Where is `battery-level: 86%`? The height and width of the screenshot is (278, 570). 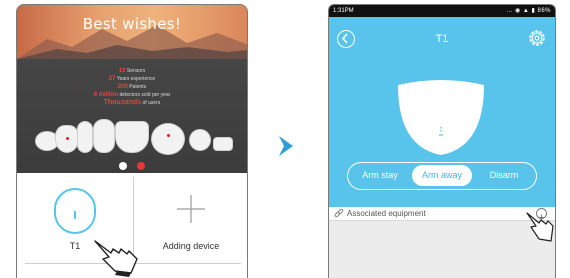 battery-level: 86% is located at coordinates (544, 11).